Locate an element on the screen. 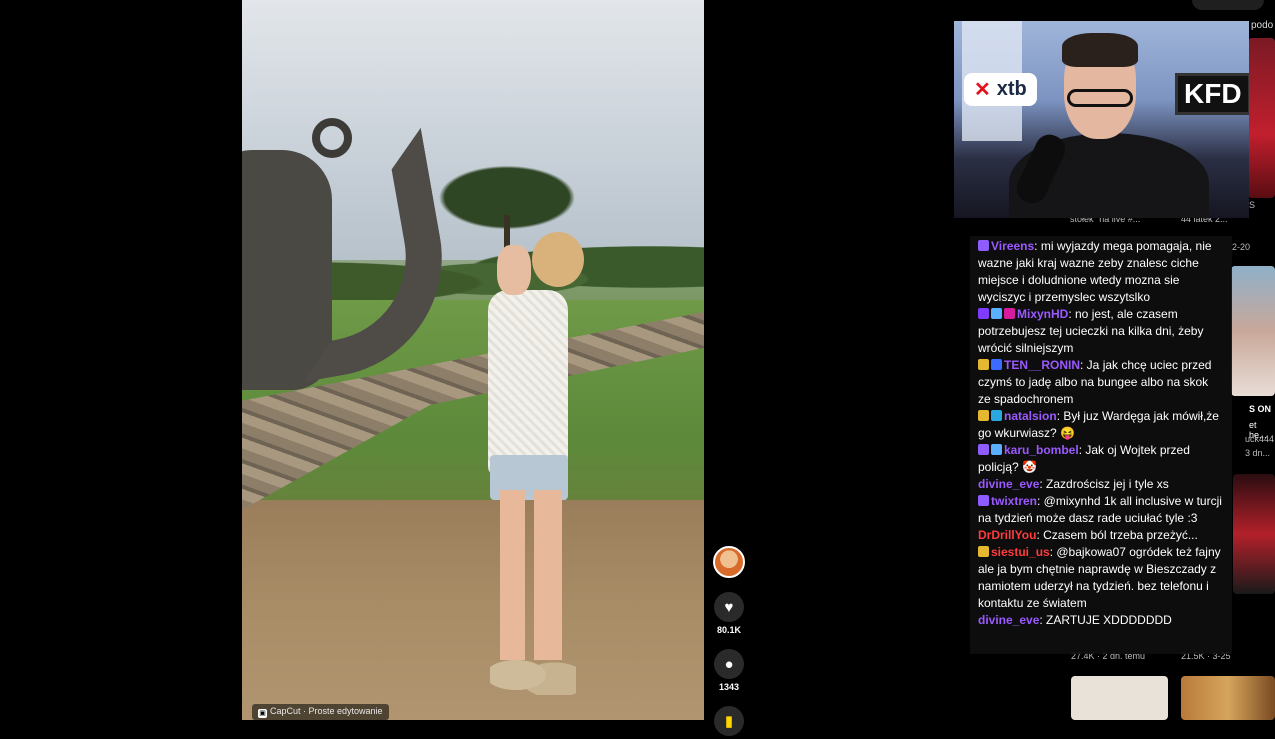  comment-count: 1343 is located at coordinates (729, 687).